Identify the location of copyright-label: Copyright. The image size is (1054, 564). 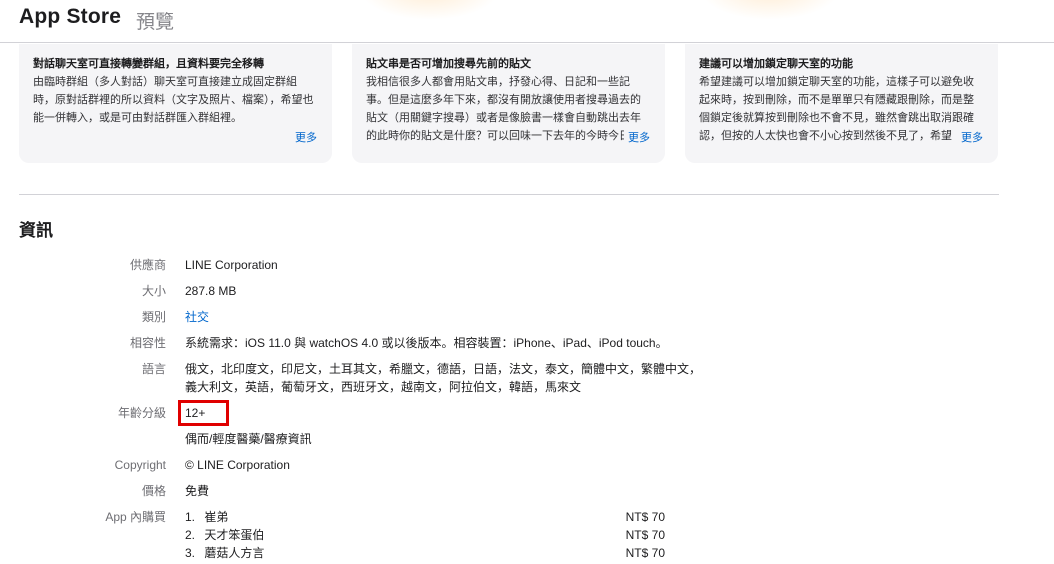
(140, 465).